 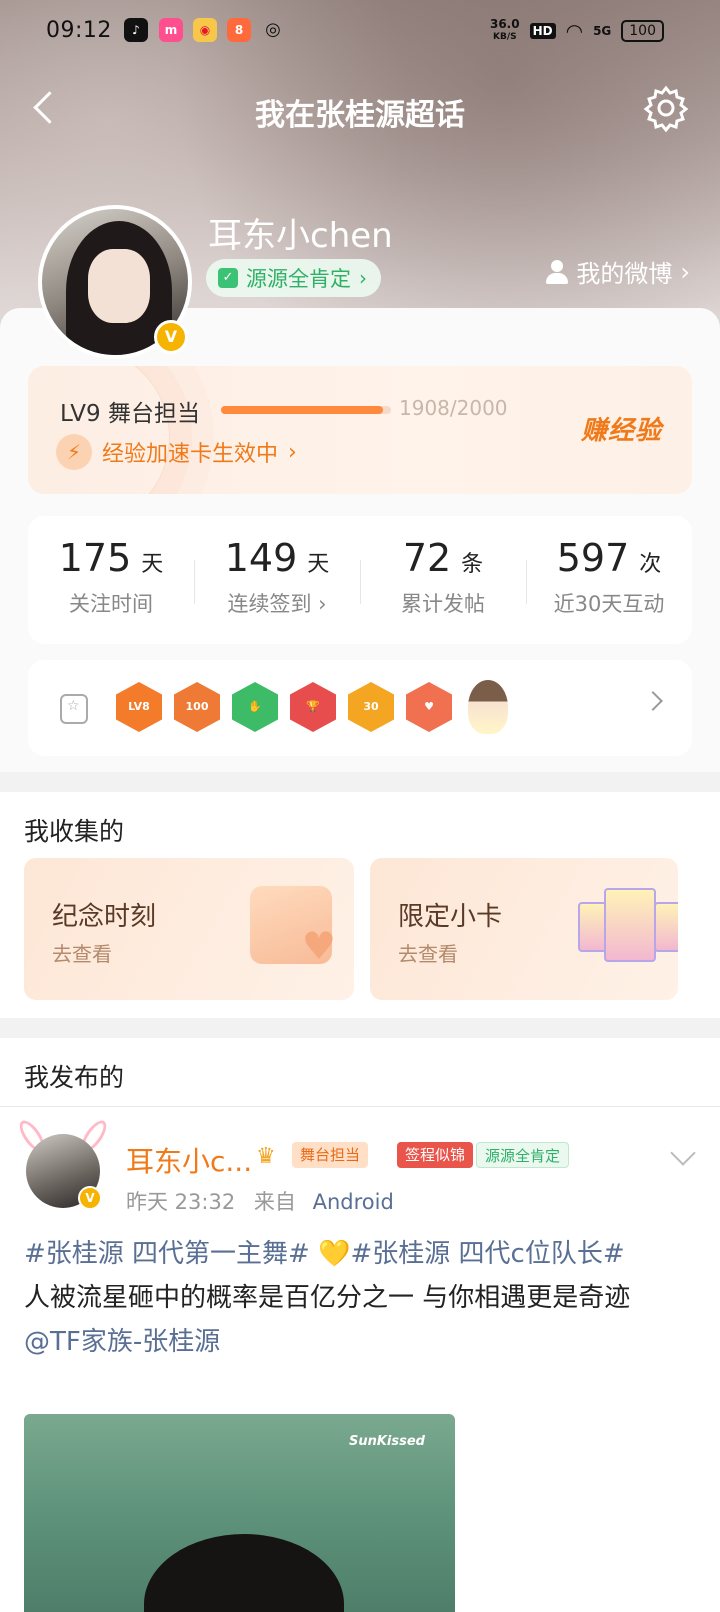 I want to click on stat-checkin-days: 149 天 连续签到 ›, so click(x=277, y=580).